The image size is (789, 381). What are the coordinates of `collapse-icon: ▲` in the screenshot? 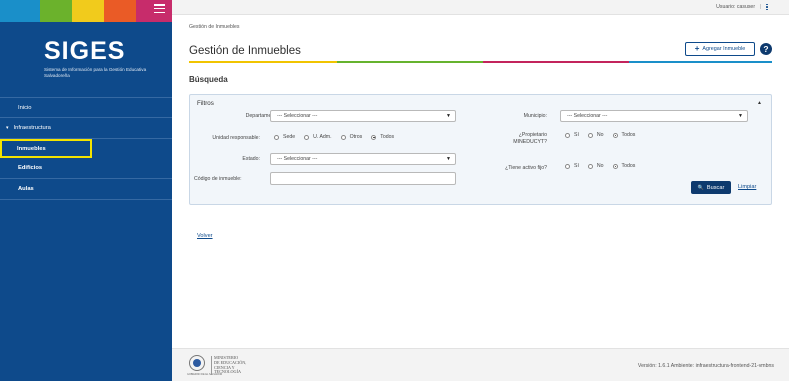 It's located at (759, 103).